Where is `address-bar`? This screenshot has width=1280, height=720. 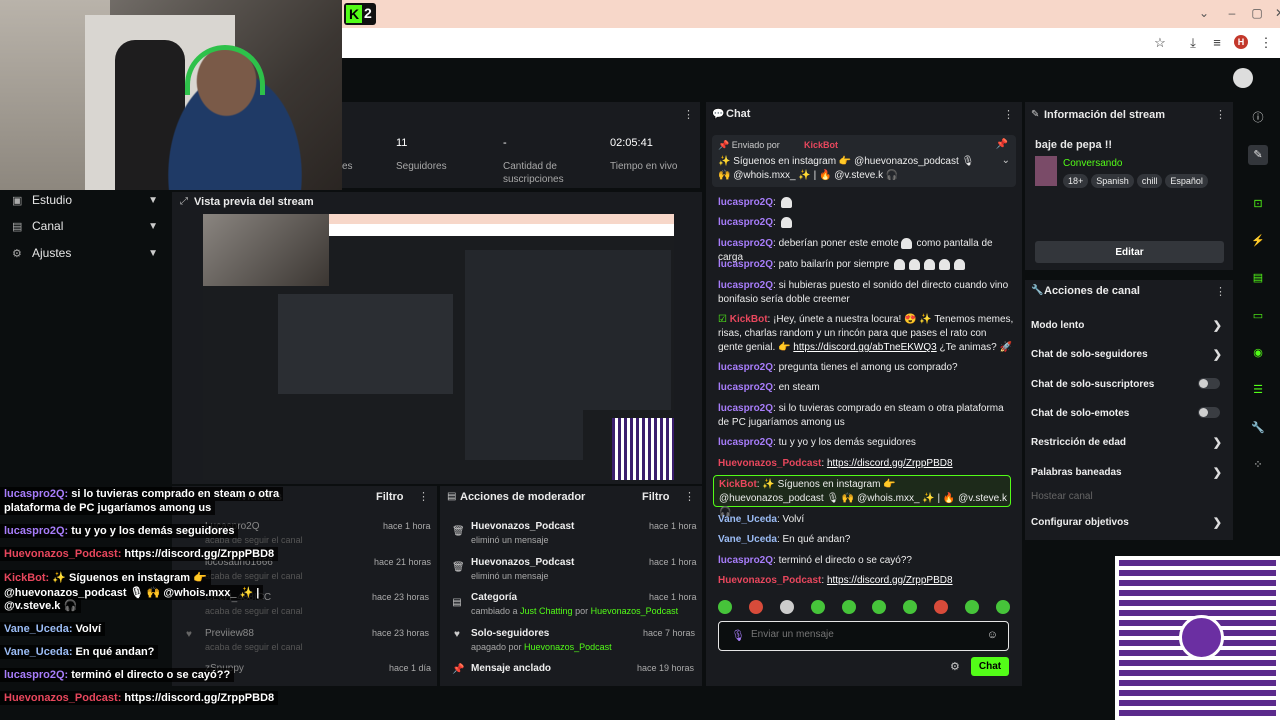 address-bar is located at coordinates (811, 43).